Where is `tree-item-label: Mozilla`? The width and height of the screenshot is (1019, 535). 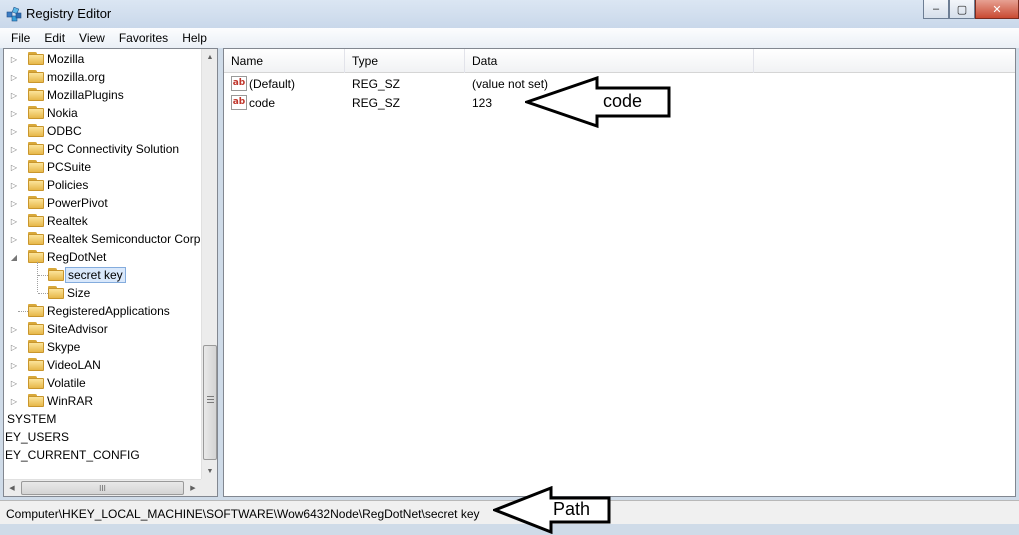
tree-item-label: Mozilla is located at coordinates (66, 59).